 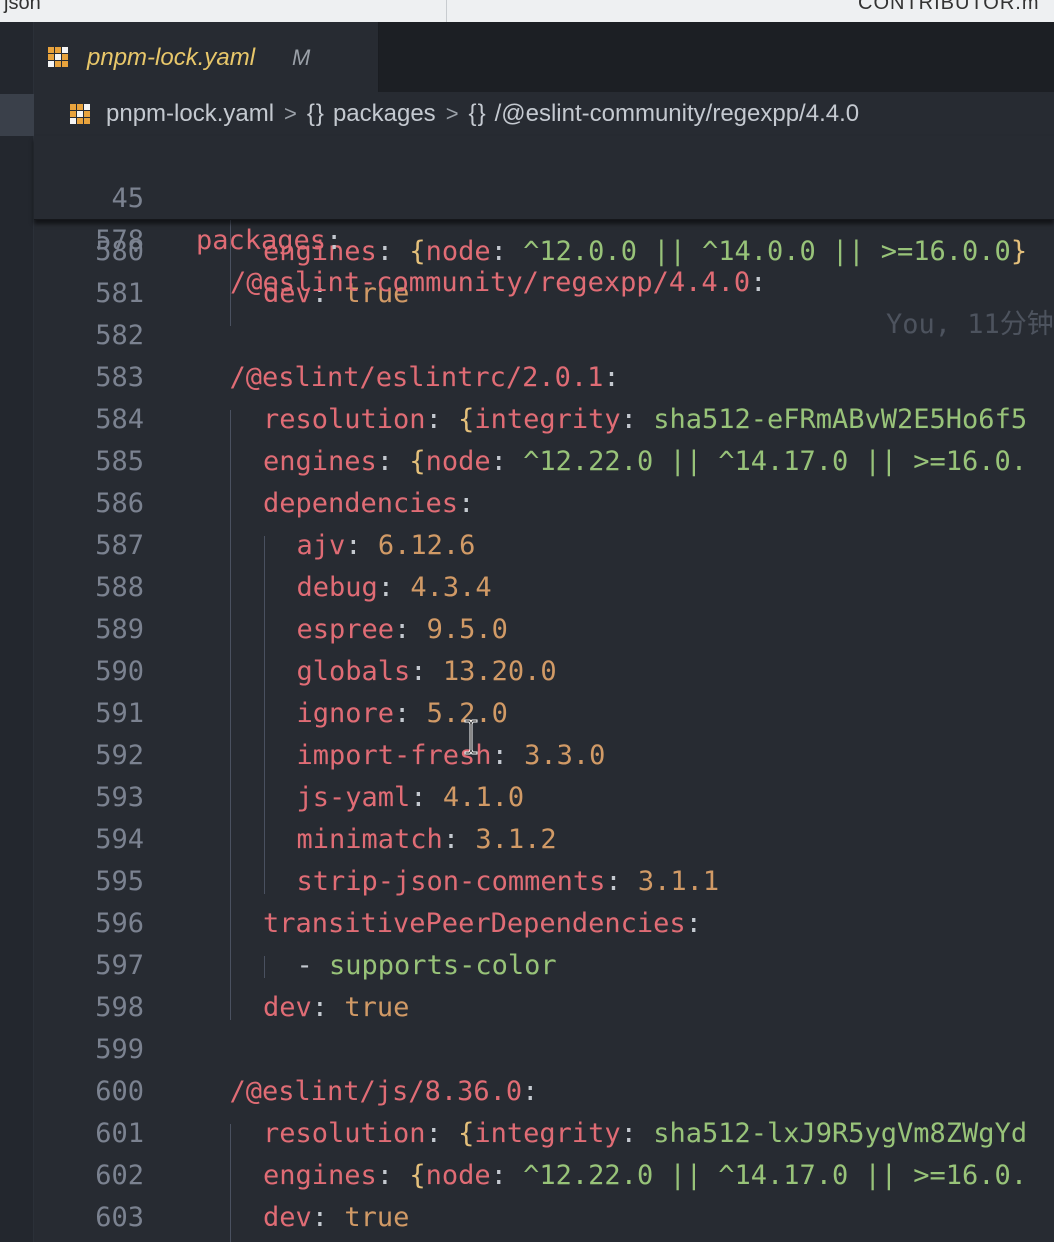 I want to click on yaml-key: debug, so click(x=337, y=587).